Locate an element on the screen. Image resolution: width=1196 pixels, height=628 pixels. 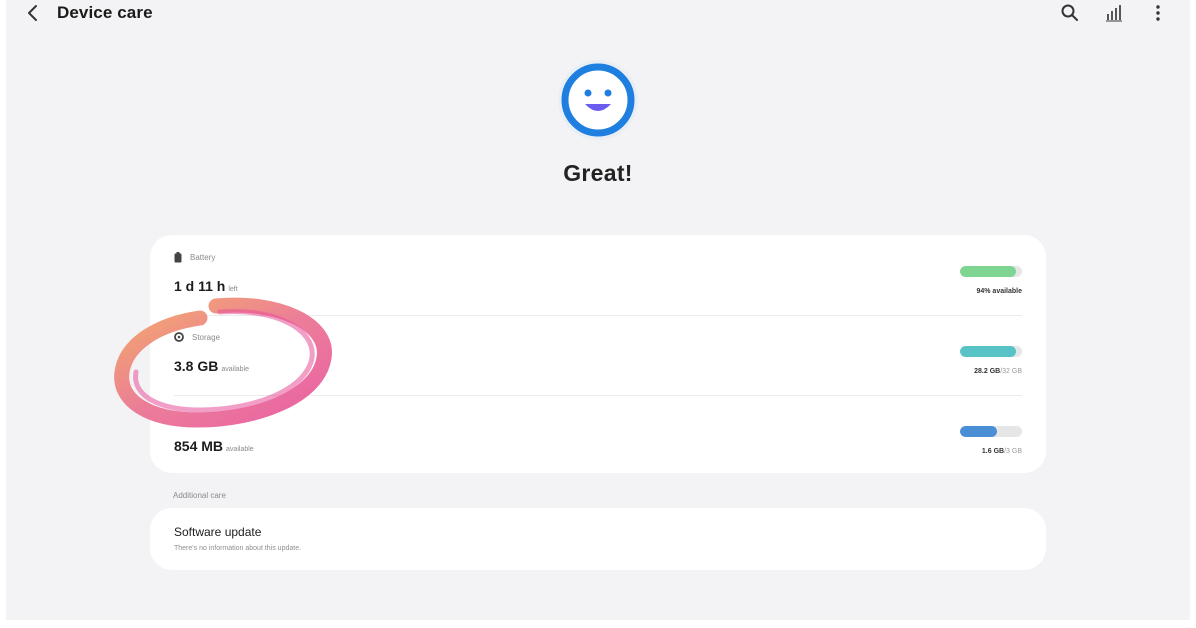
software-update-title: Software update is located at coordinates (218, 532).